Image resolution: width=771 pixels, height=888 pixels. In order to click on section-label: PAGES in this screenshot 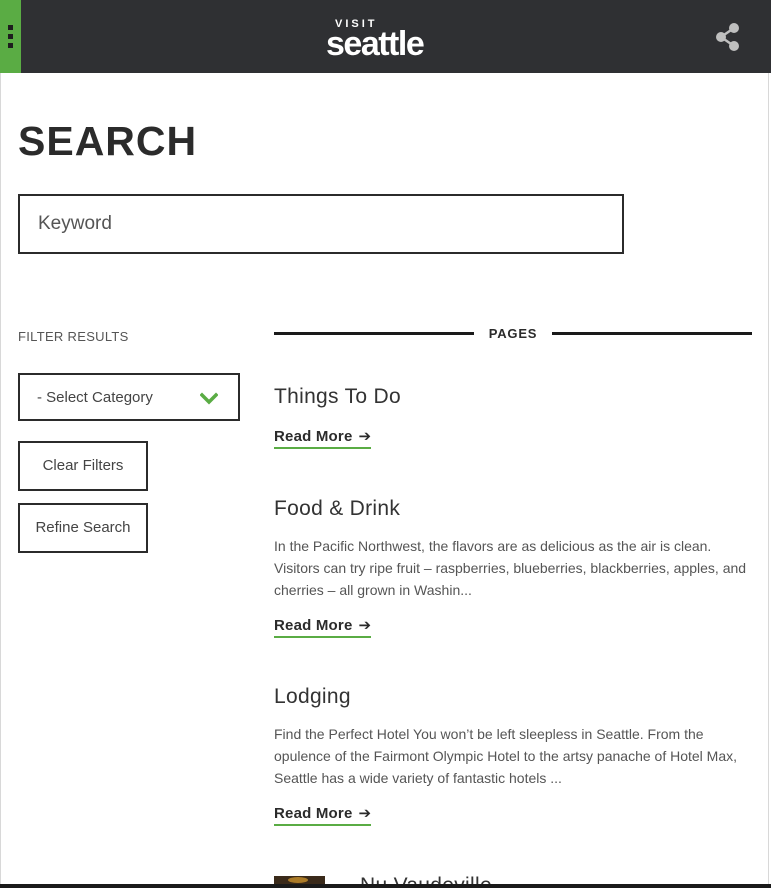, I will do `click(513, 333)`.